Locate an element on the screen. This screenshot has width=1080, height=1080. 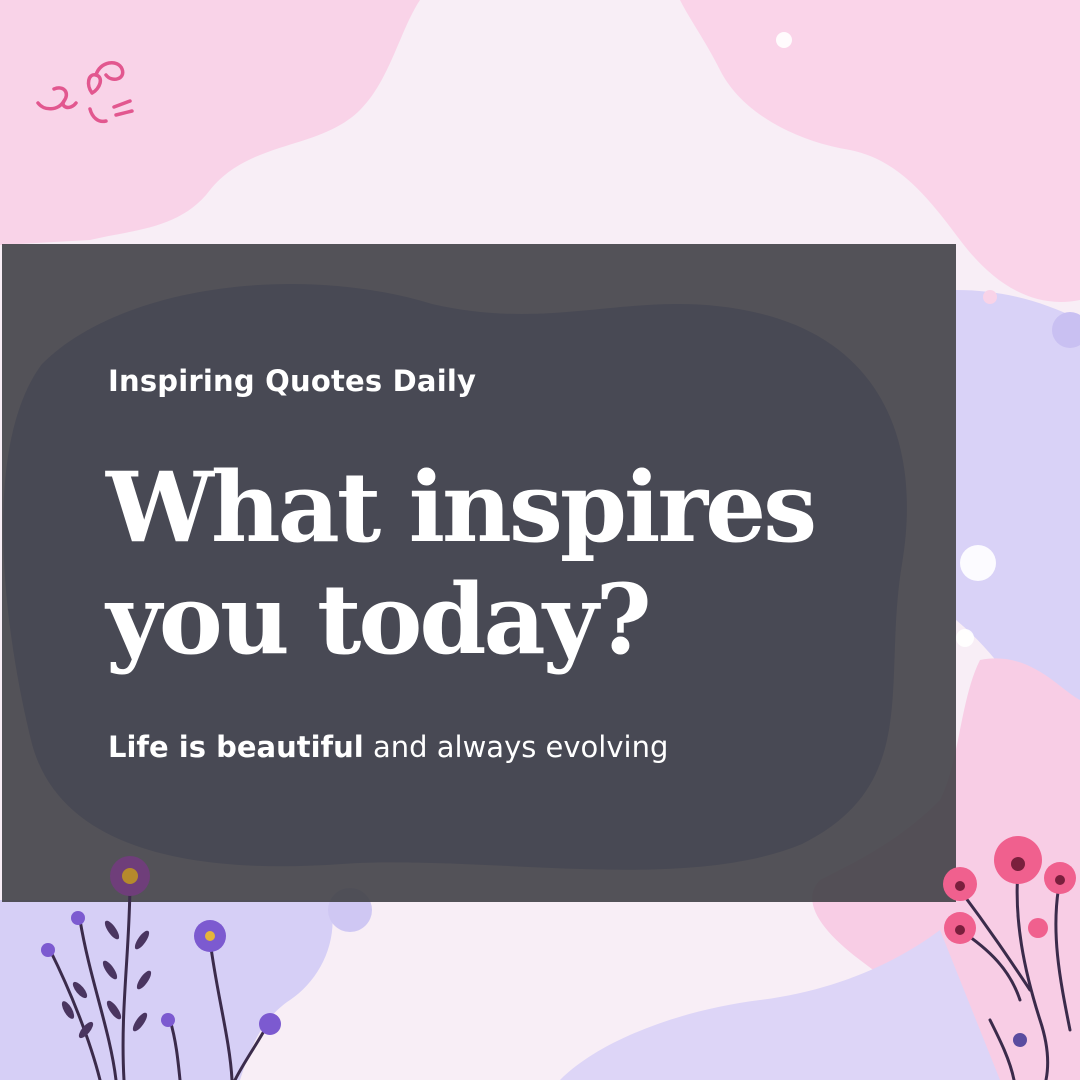
headline-line-1: What inspires is located at coordinates (461, 507).